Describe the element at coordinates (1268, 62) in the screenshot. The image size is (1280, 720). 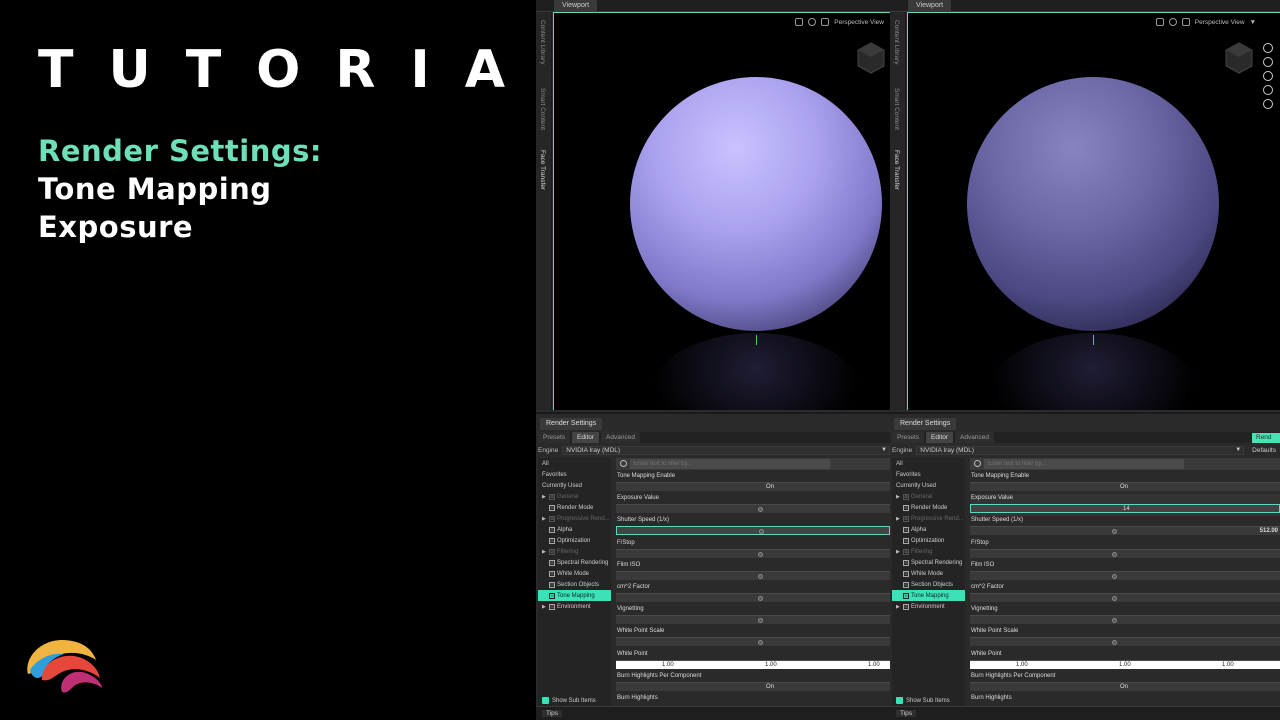
I see `pan-icon` at that location.